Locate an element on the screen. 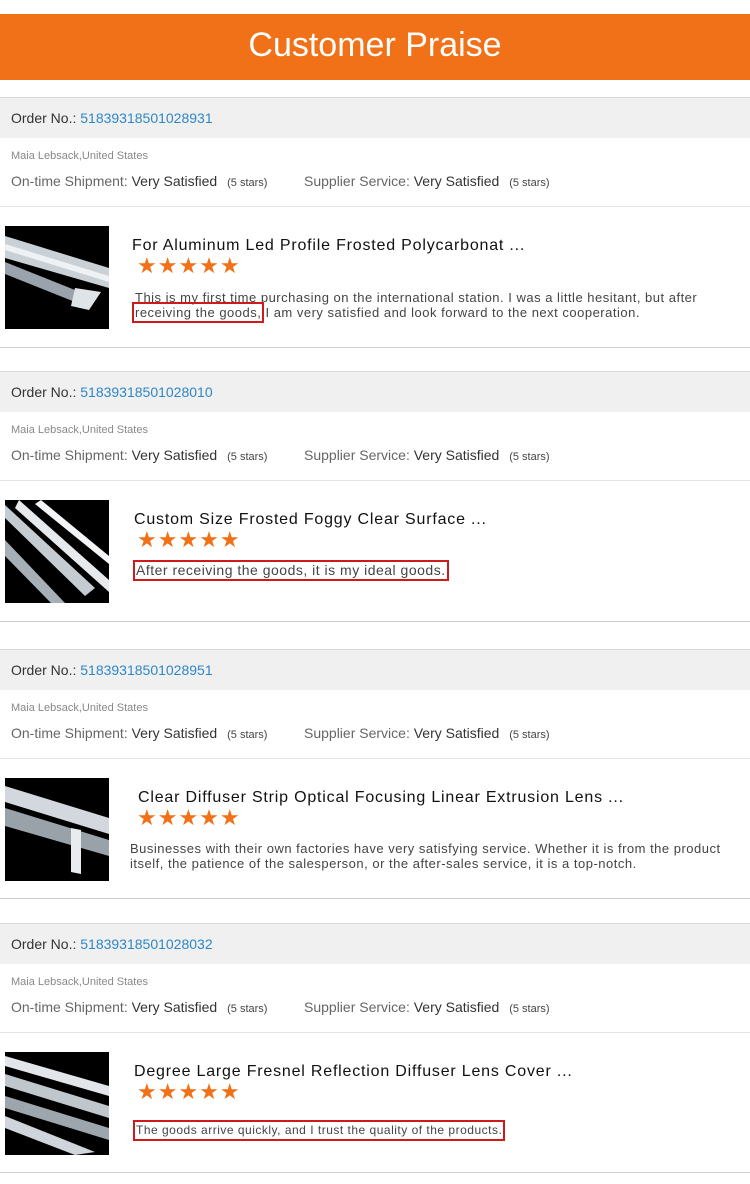 This screenshot has height=1184, width=750. page-title: Customer Praise is located at coordinates (375, 45).